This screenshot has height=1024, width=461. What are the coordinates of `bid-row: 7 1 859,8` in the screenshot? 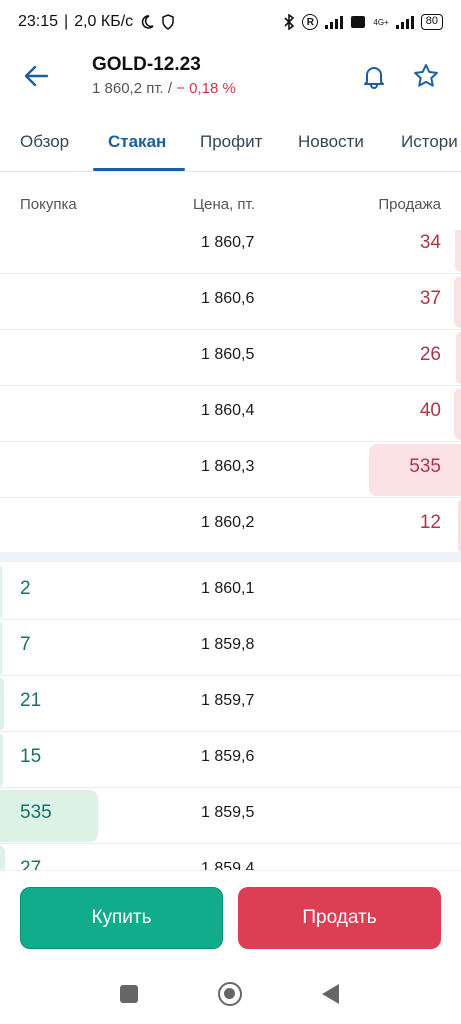 It's located at (230, 648).